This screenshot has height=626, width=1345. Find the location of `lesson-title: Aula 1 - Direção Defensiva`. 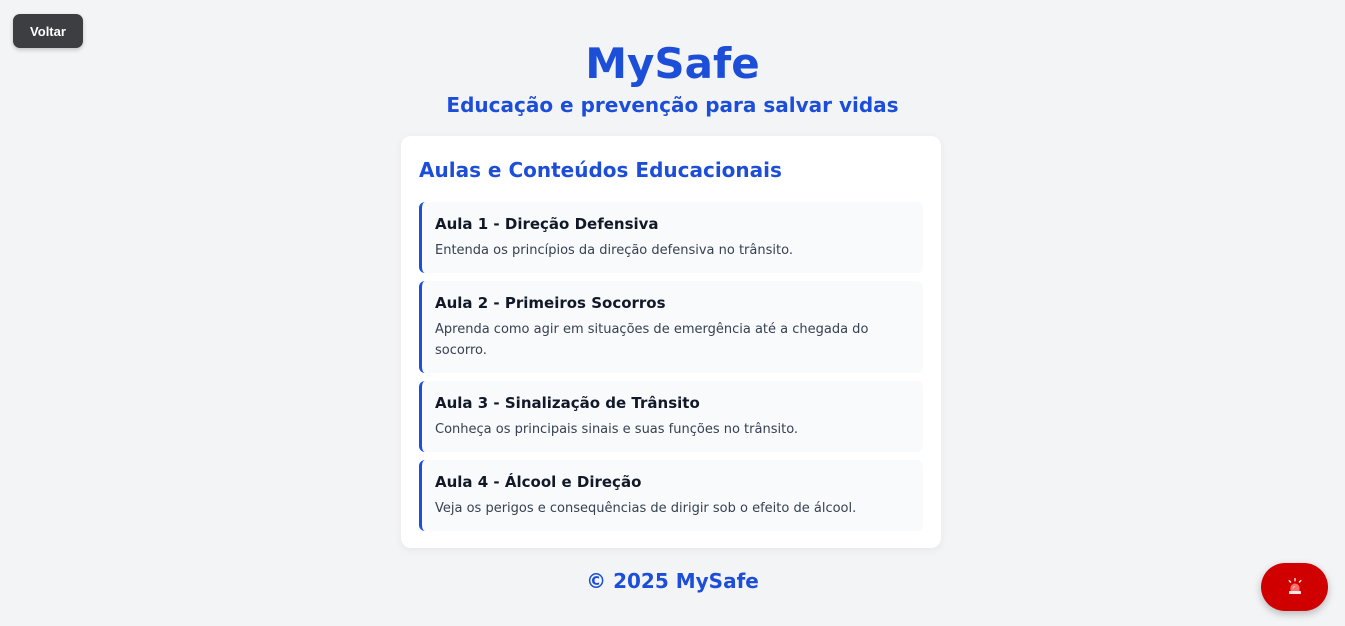

lesson-title: Aula 1 - Direção Defensiva is located at coordinates (547, 224).